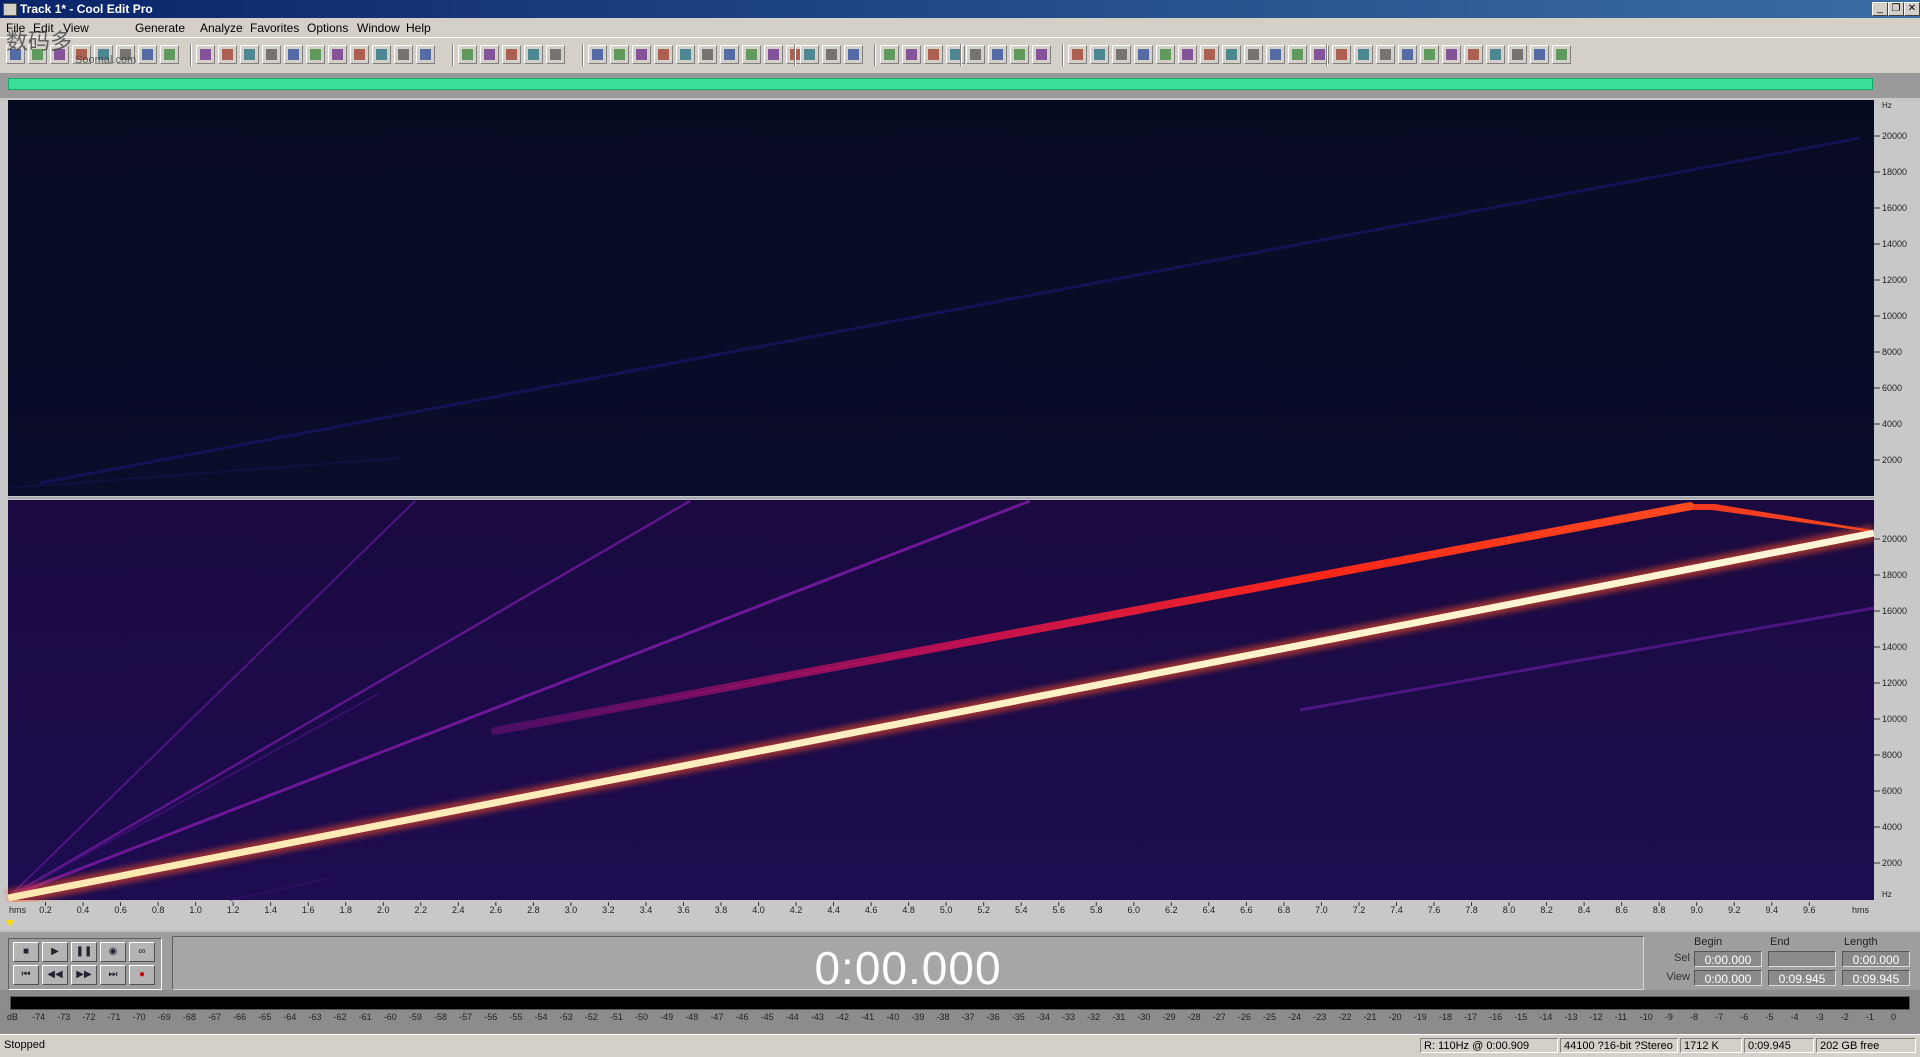 This screenshot has width=1920, height=1057. What do you see at coordinates (1819, 1017) in the screenshot?
I see `level-tick-label: -3` at bounding box center [1819, 1017].